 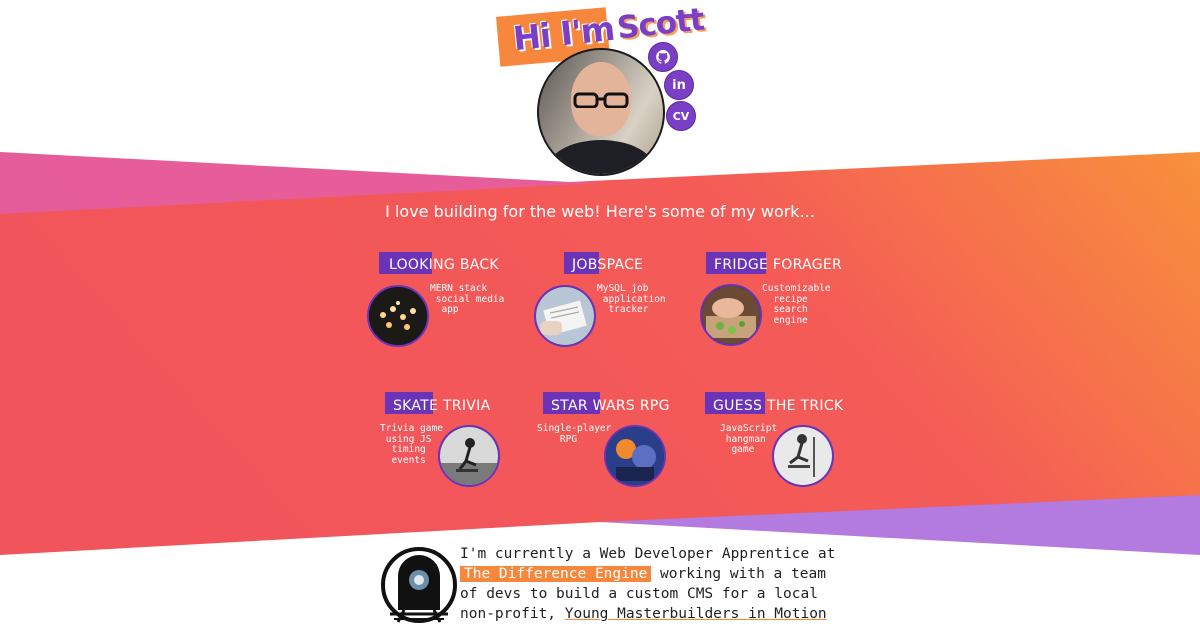 I want to click on github-link, so click(x=663, y=57).